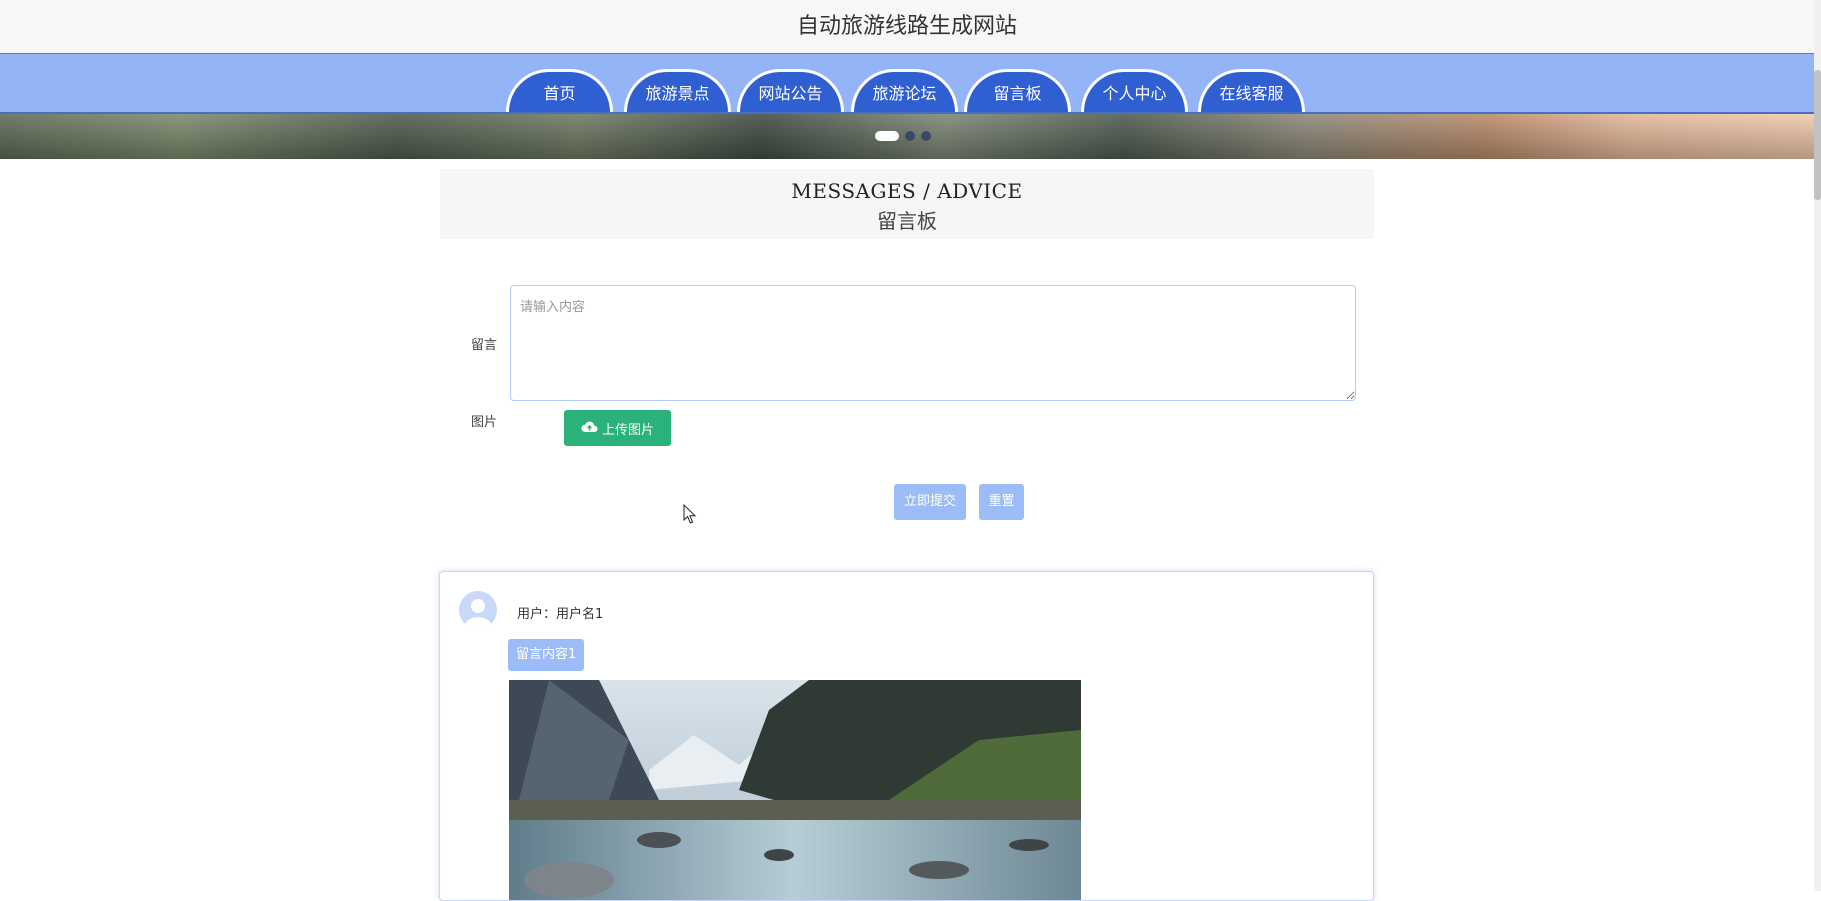 The image size is (1821, 901). What do you see at coordinates (484, 422) in the screenshot?
I see `image-label: 图片` at bounding box center [484, 422].